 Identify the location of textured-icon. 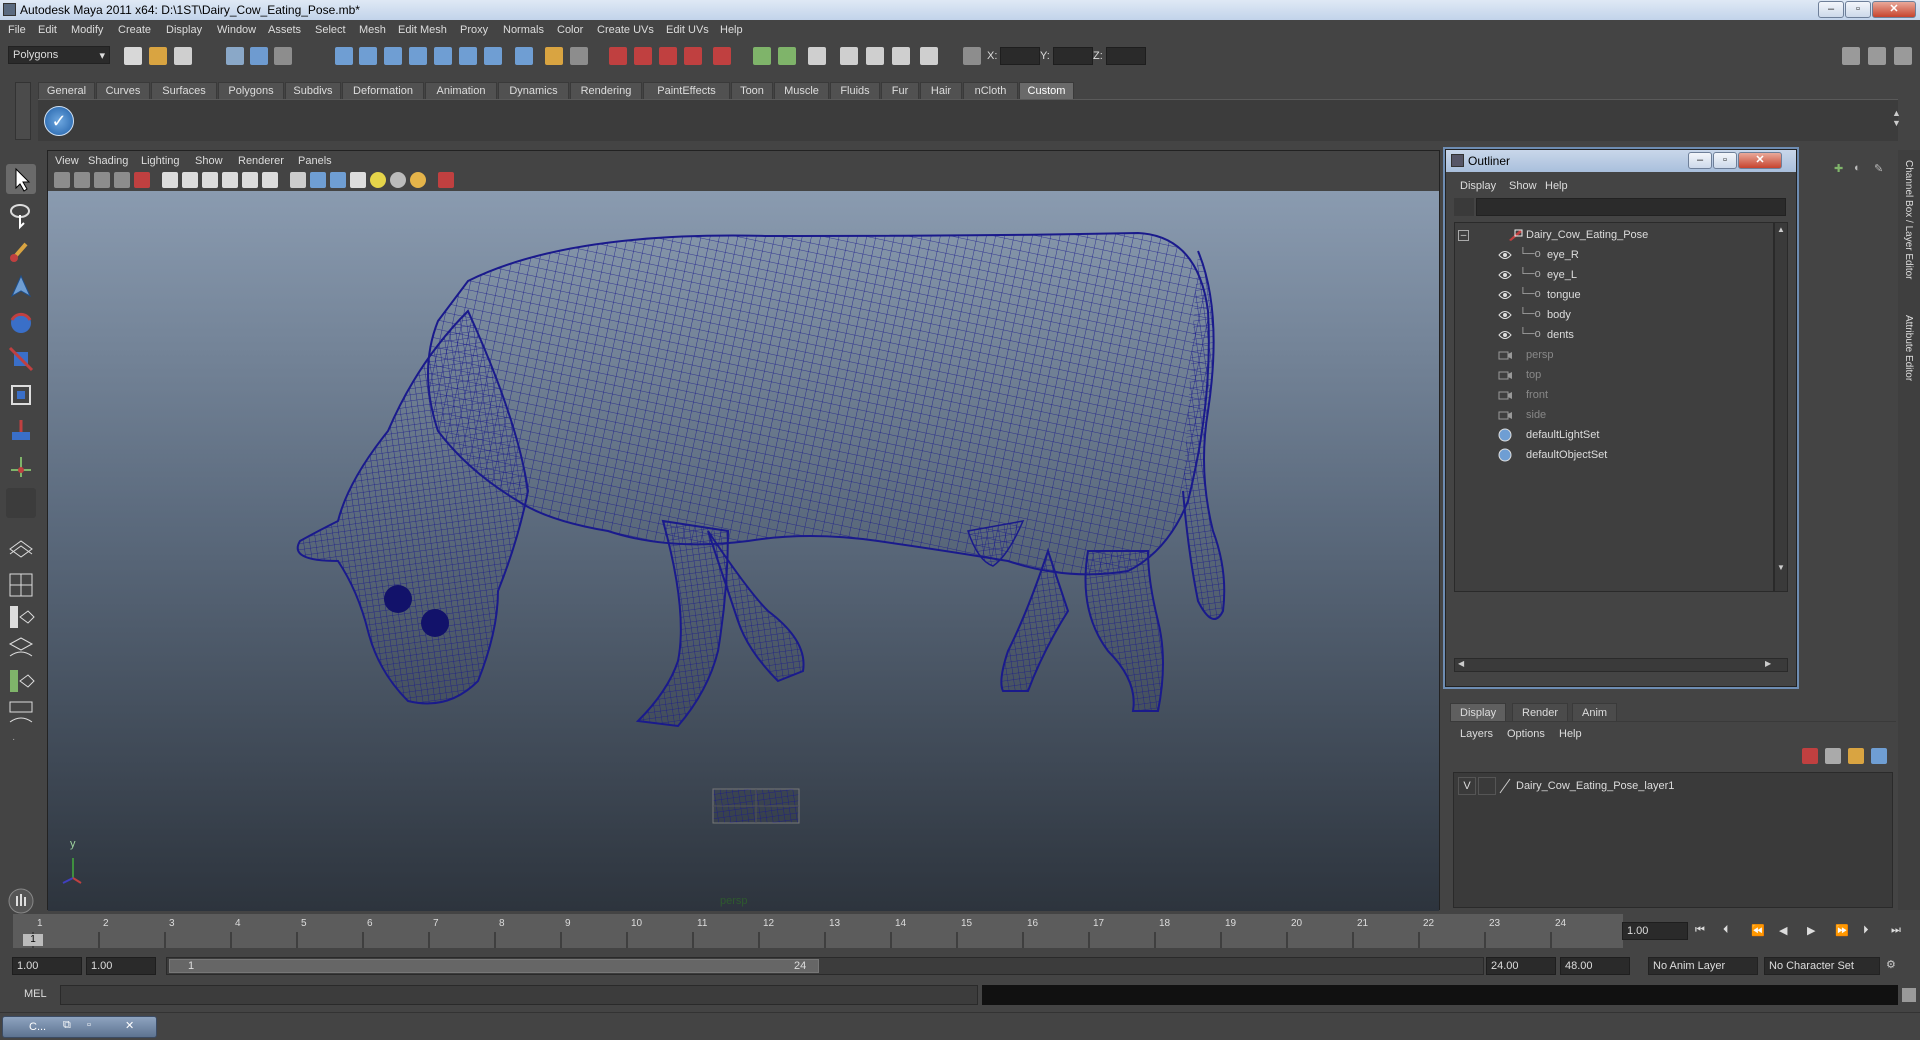
(358, 180).